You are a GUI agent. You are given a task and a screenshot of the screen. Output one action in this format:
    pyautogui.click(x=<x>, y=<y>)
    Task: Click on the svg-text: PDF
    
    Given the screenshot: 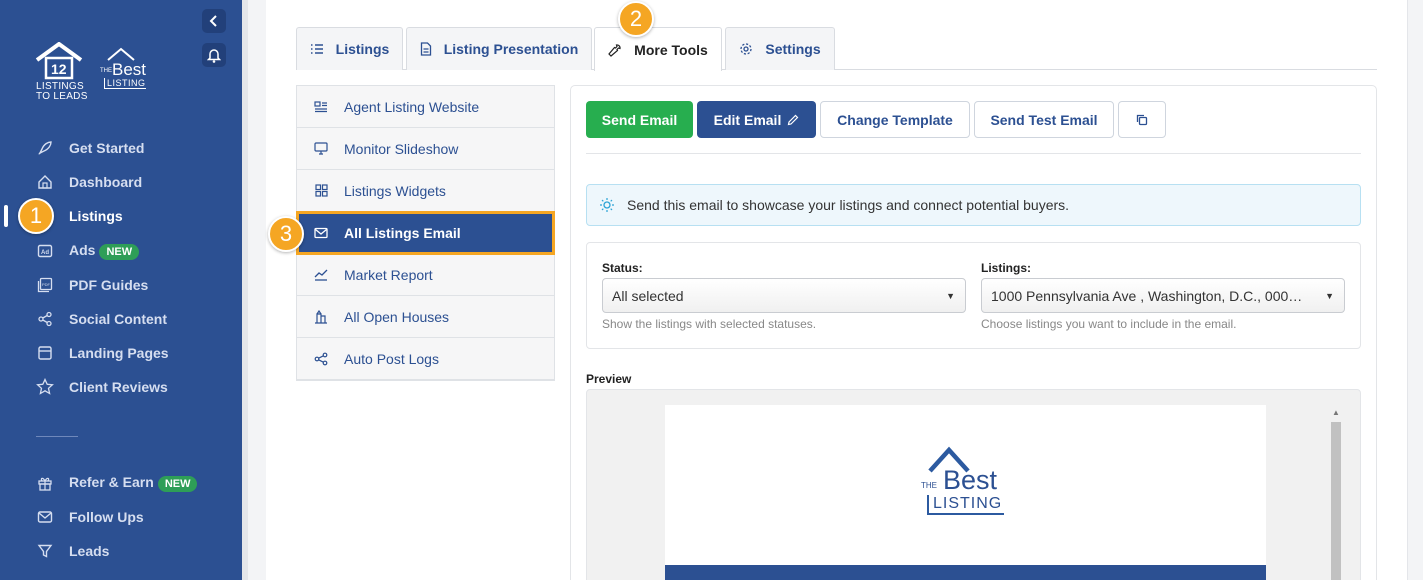 What is the action you would take?
    pyautogui.click(x=46, y=284)
    